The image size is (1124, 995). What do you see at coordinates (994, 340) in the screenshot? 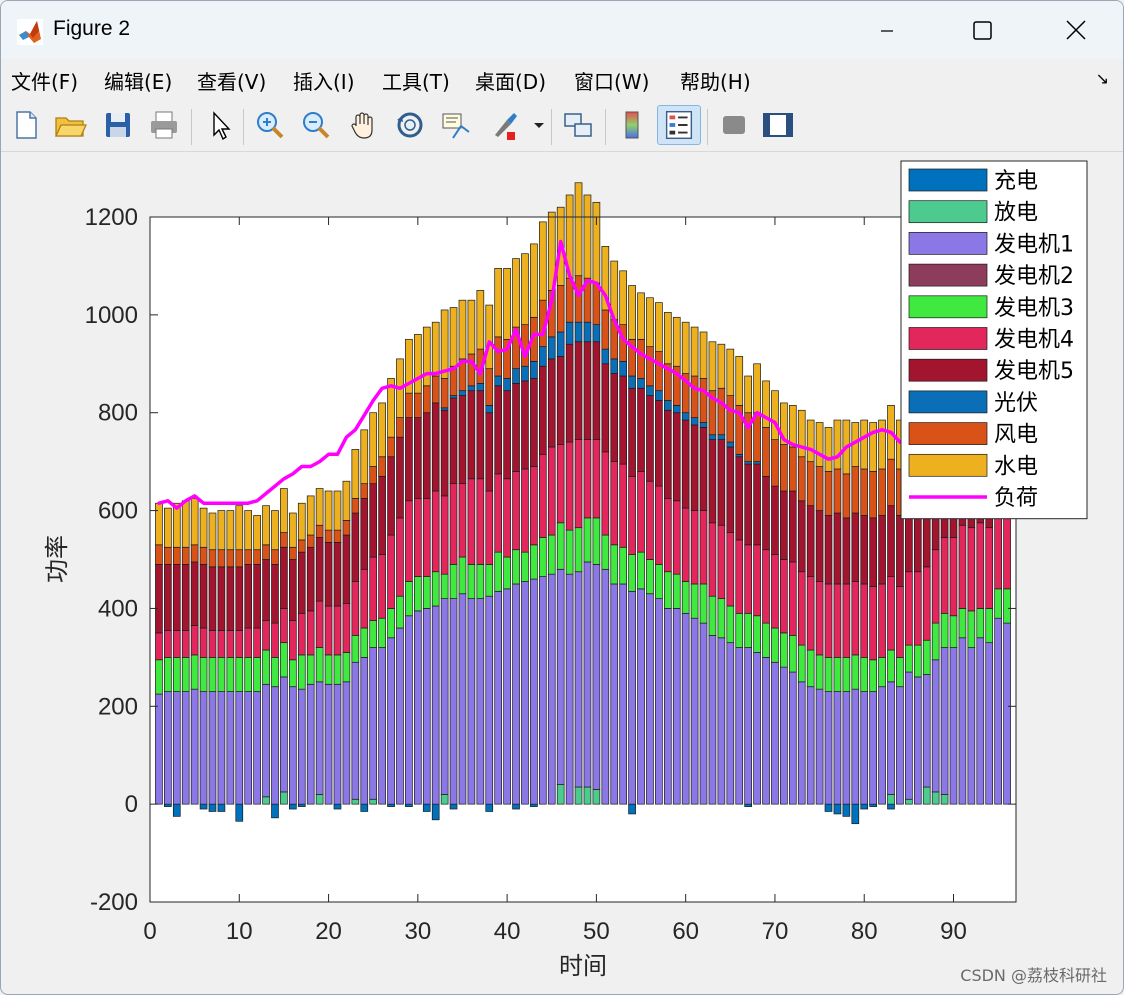
I see `legend: 充电放电发电机1 发电机2 发电机3 发电机4 发电机5 光伏风电水电负荷` at bounding box center [994, 340].